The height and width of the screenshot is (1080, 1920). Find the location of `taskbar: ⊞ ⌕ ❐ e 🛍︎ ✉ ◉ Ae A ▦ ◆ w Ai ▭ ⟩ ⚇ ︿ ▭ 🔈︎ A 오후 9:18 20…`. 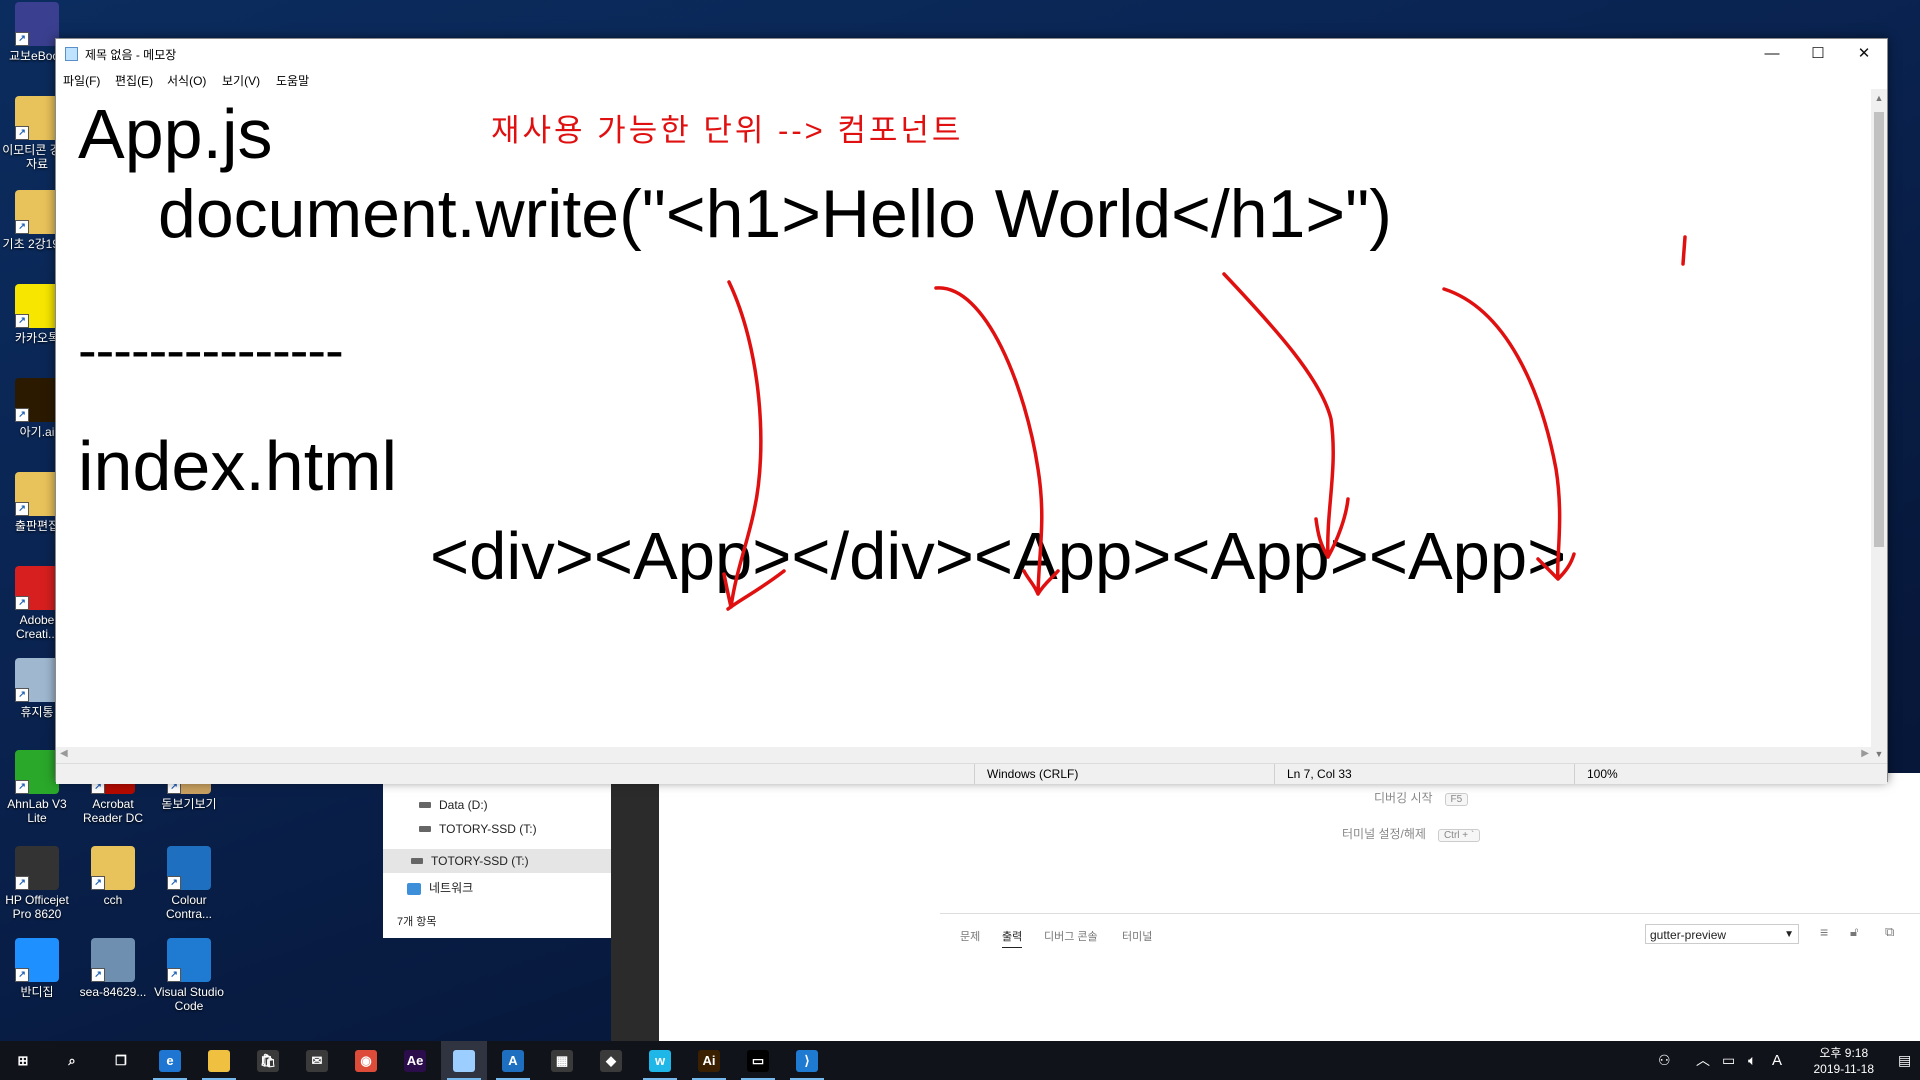

taskbar: ⊞ ⌕ ❐ e 🛍︎ ✉ ◉ Ae A ▦ ◆ w Ai ▭ ⟩ ⚇ ︿ ▭ 🔈︎ A 오후 9:18 20… is located at coordinates (960, 1060).